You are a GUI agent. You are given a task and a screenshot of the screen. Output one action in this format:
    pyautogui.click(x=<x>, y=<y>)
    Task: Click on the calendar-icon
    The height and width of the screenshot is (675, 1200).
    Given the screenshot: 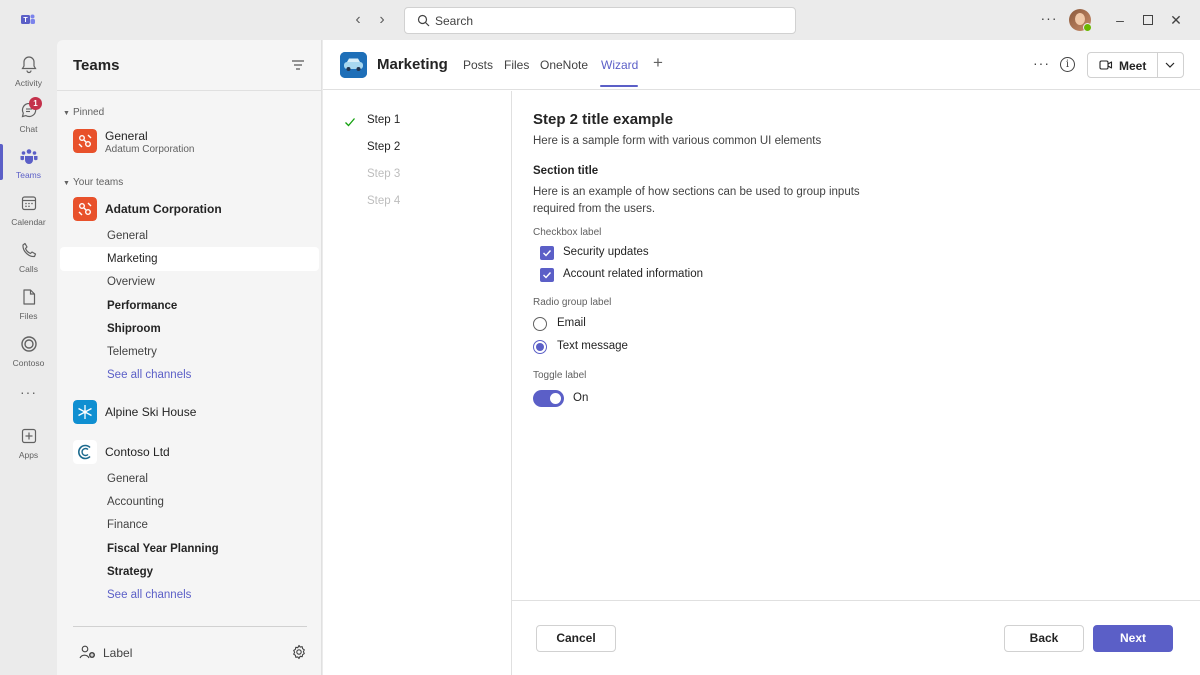 What is the action you would take?
    pyautogui.click(x=29, y=203)
    